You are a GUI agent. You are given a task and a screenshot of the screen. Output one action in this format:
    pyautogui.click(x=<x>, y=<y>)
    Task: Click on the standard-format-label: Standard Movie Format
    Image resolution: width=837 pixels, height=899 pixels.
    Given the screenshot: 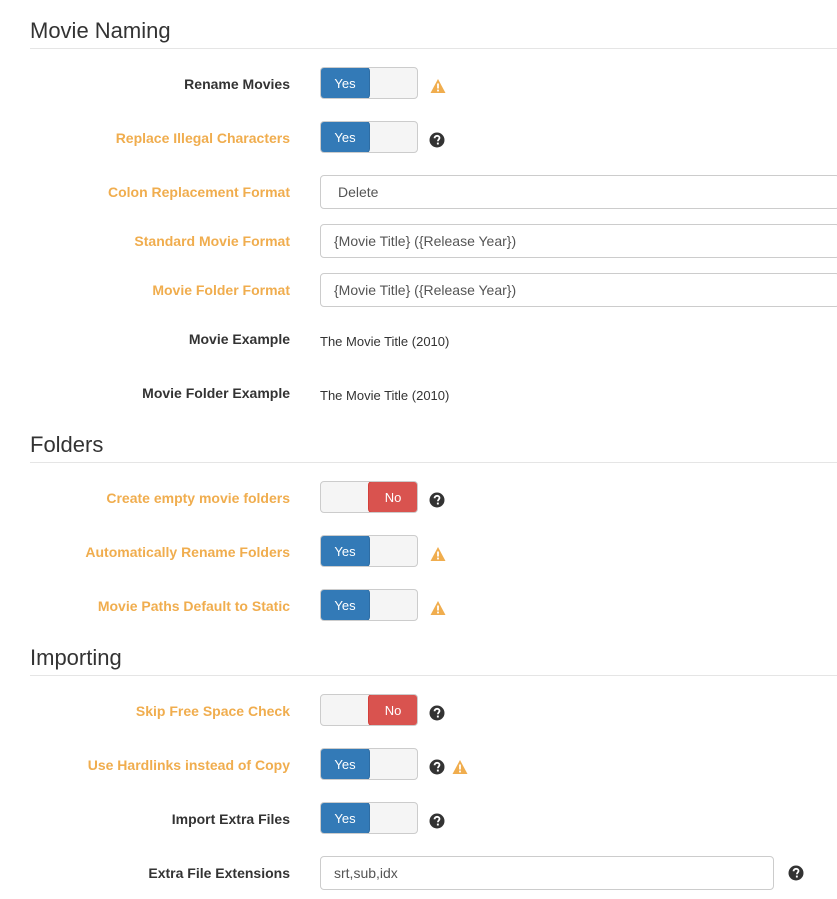 What is the action you would take?
    pyautogui.click(x=212, y=241)
    